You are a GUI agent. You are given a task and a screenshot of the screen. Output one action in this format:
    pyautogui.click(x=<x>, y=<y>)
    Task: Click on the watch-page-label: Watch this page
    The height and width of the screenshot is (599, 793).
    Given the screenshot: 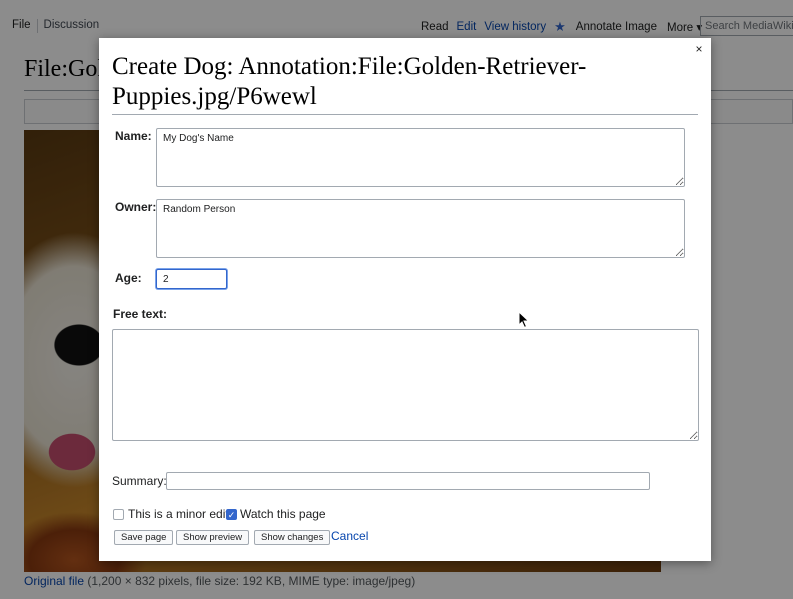 What is the action you would take?
    pyautogui.click(x=283, y=514)
    